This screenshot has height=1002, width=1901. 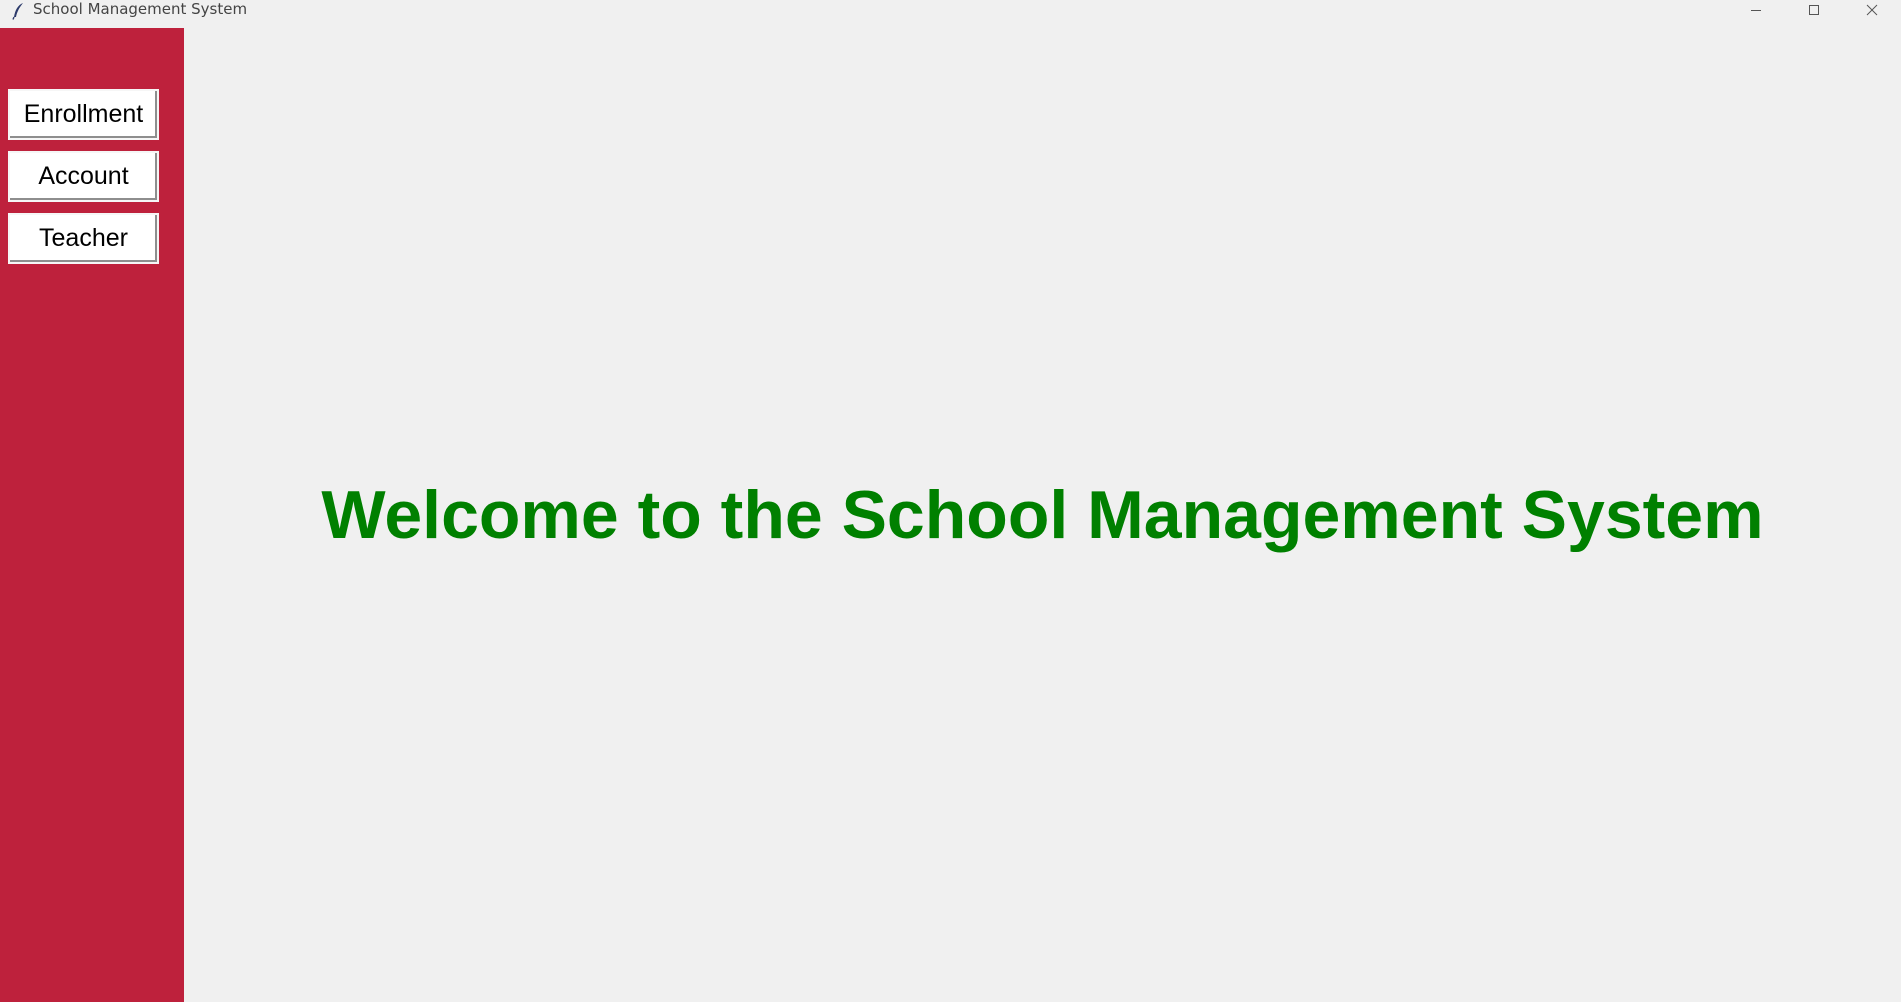 I want to click on window-title: School Management System, so click(x=140, y=9).